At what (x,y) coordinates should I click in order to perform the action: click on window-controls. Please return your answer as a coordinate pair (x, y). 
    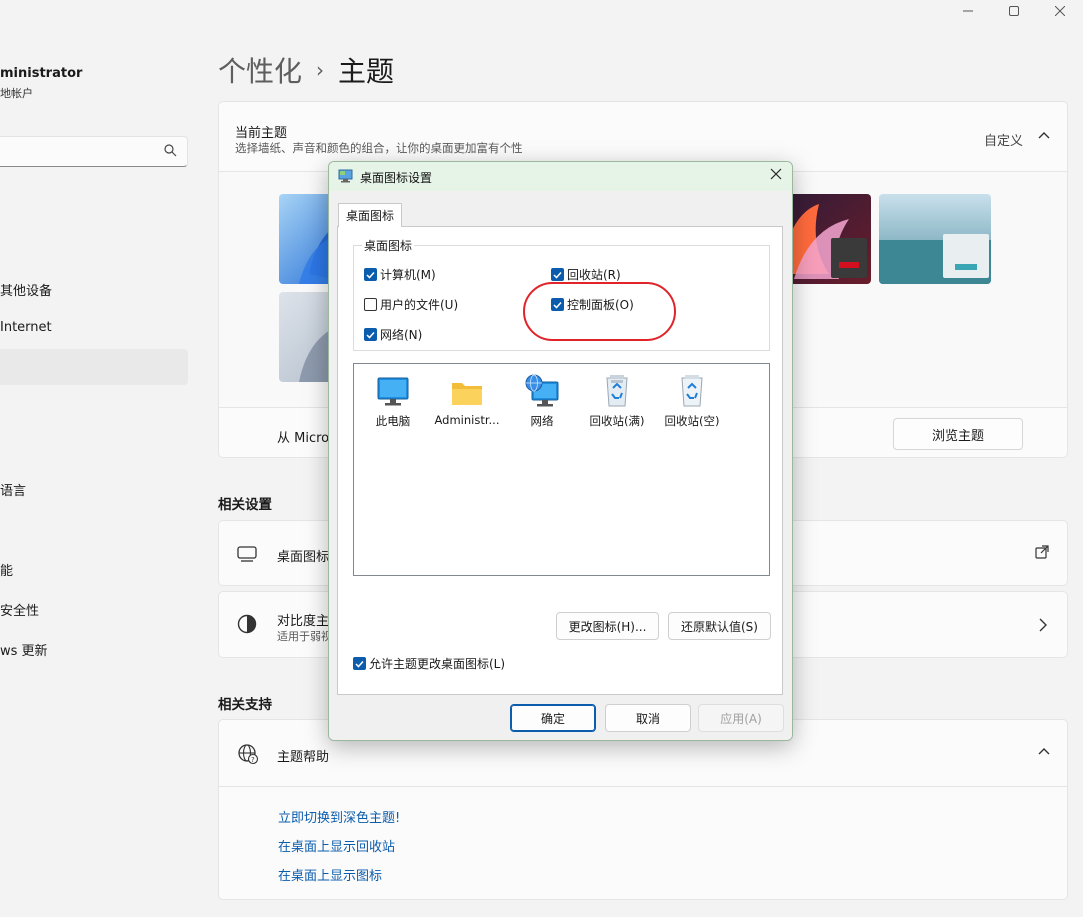
    Looking at the image, I should click on (1014, 11).